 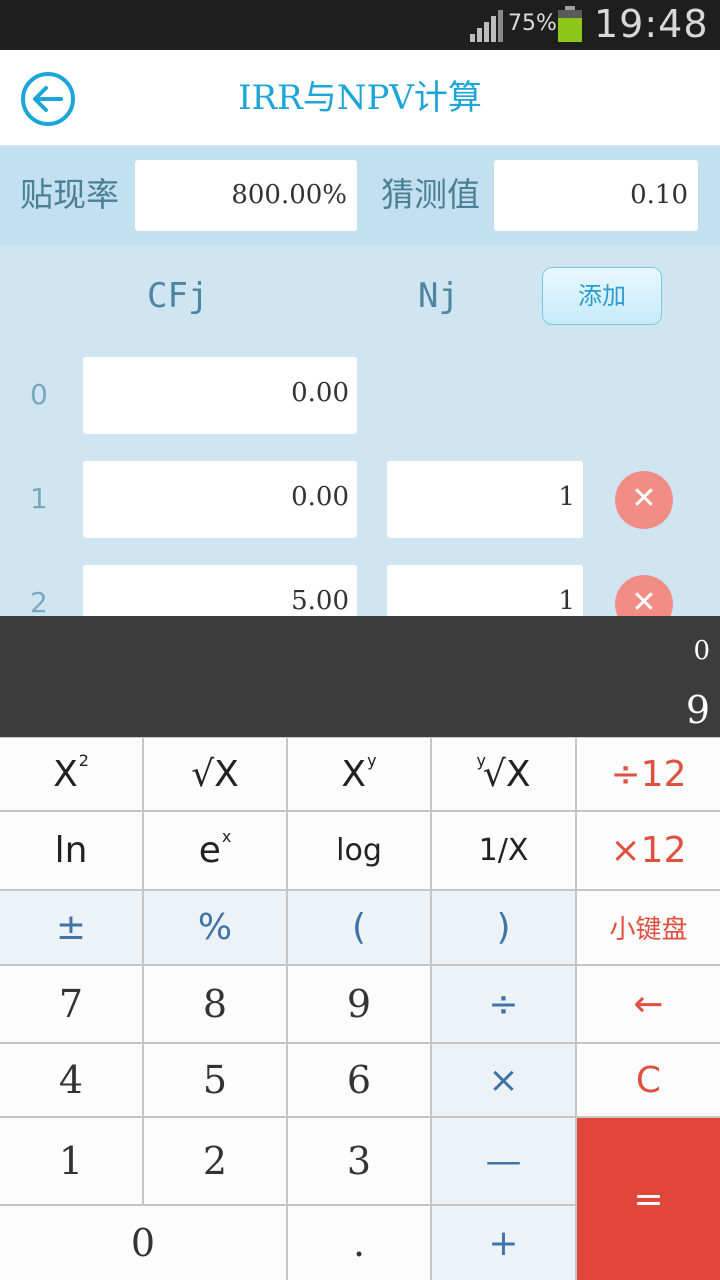 What do you see at coordinates (503, 774) in the screenshot?
I see `nth-root-key: y √X` at bounding box center [503, 774].